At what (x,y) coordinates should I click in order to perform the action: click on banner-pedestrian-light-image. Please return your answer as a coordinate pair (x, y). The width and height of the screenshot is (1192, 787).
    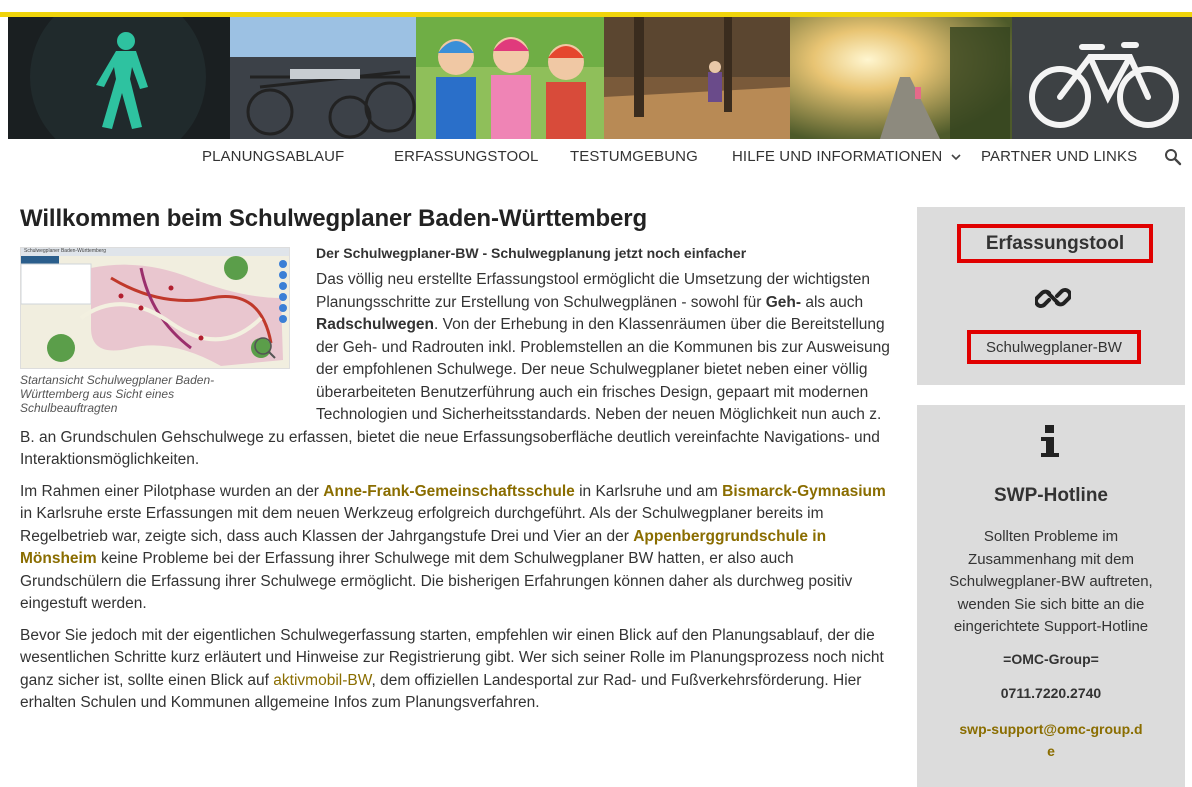
    Looking at the image, I should click on (119, 78).